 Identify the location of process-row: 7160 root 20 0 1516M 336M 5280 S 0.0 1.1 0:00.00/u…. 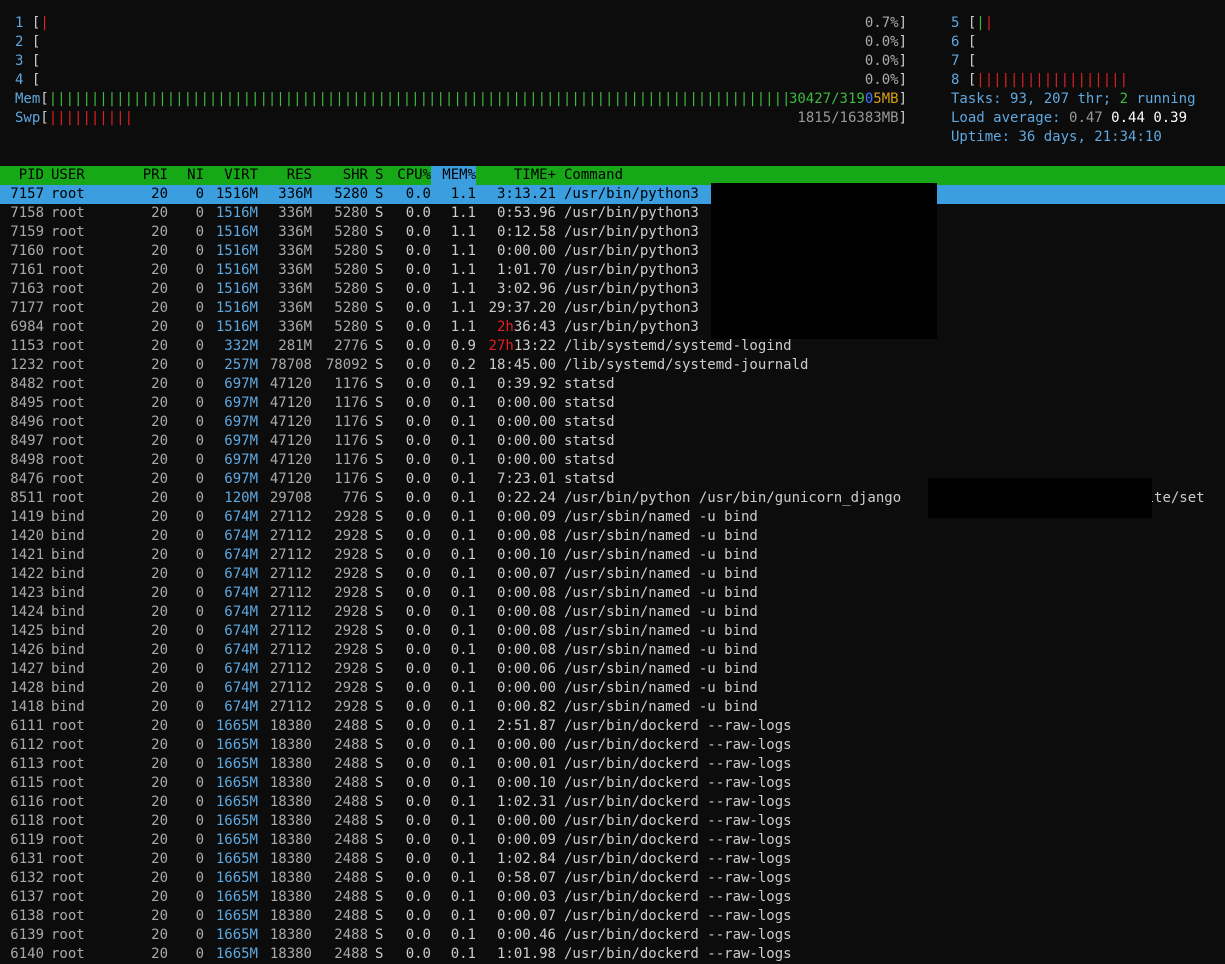
(612, 251).